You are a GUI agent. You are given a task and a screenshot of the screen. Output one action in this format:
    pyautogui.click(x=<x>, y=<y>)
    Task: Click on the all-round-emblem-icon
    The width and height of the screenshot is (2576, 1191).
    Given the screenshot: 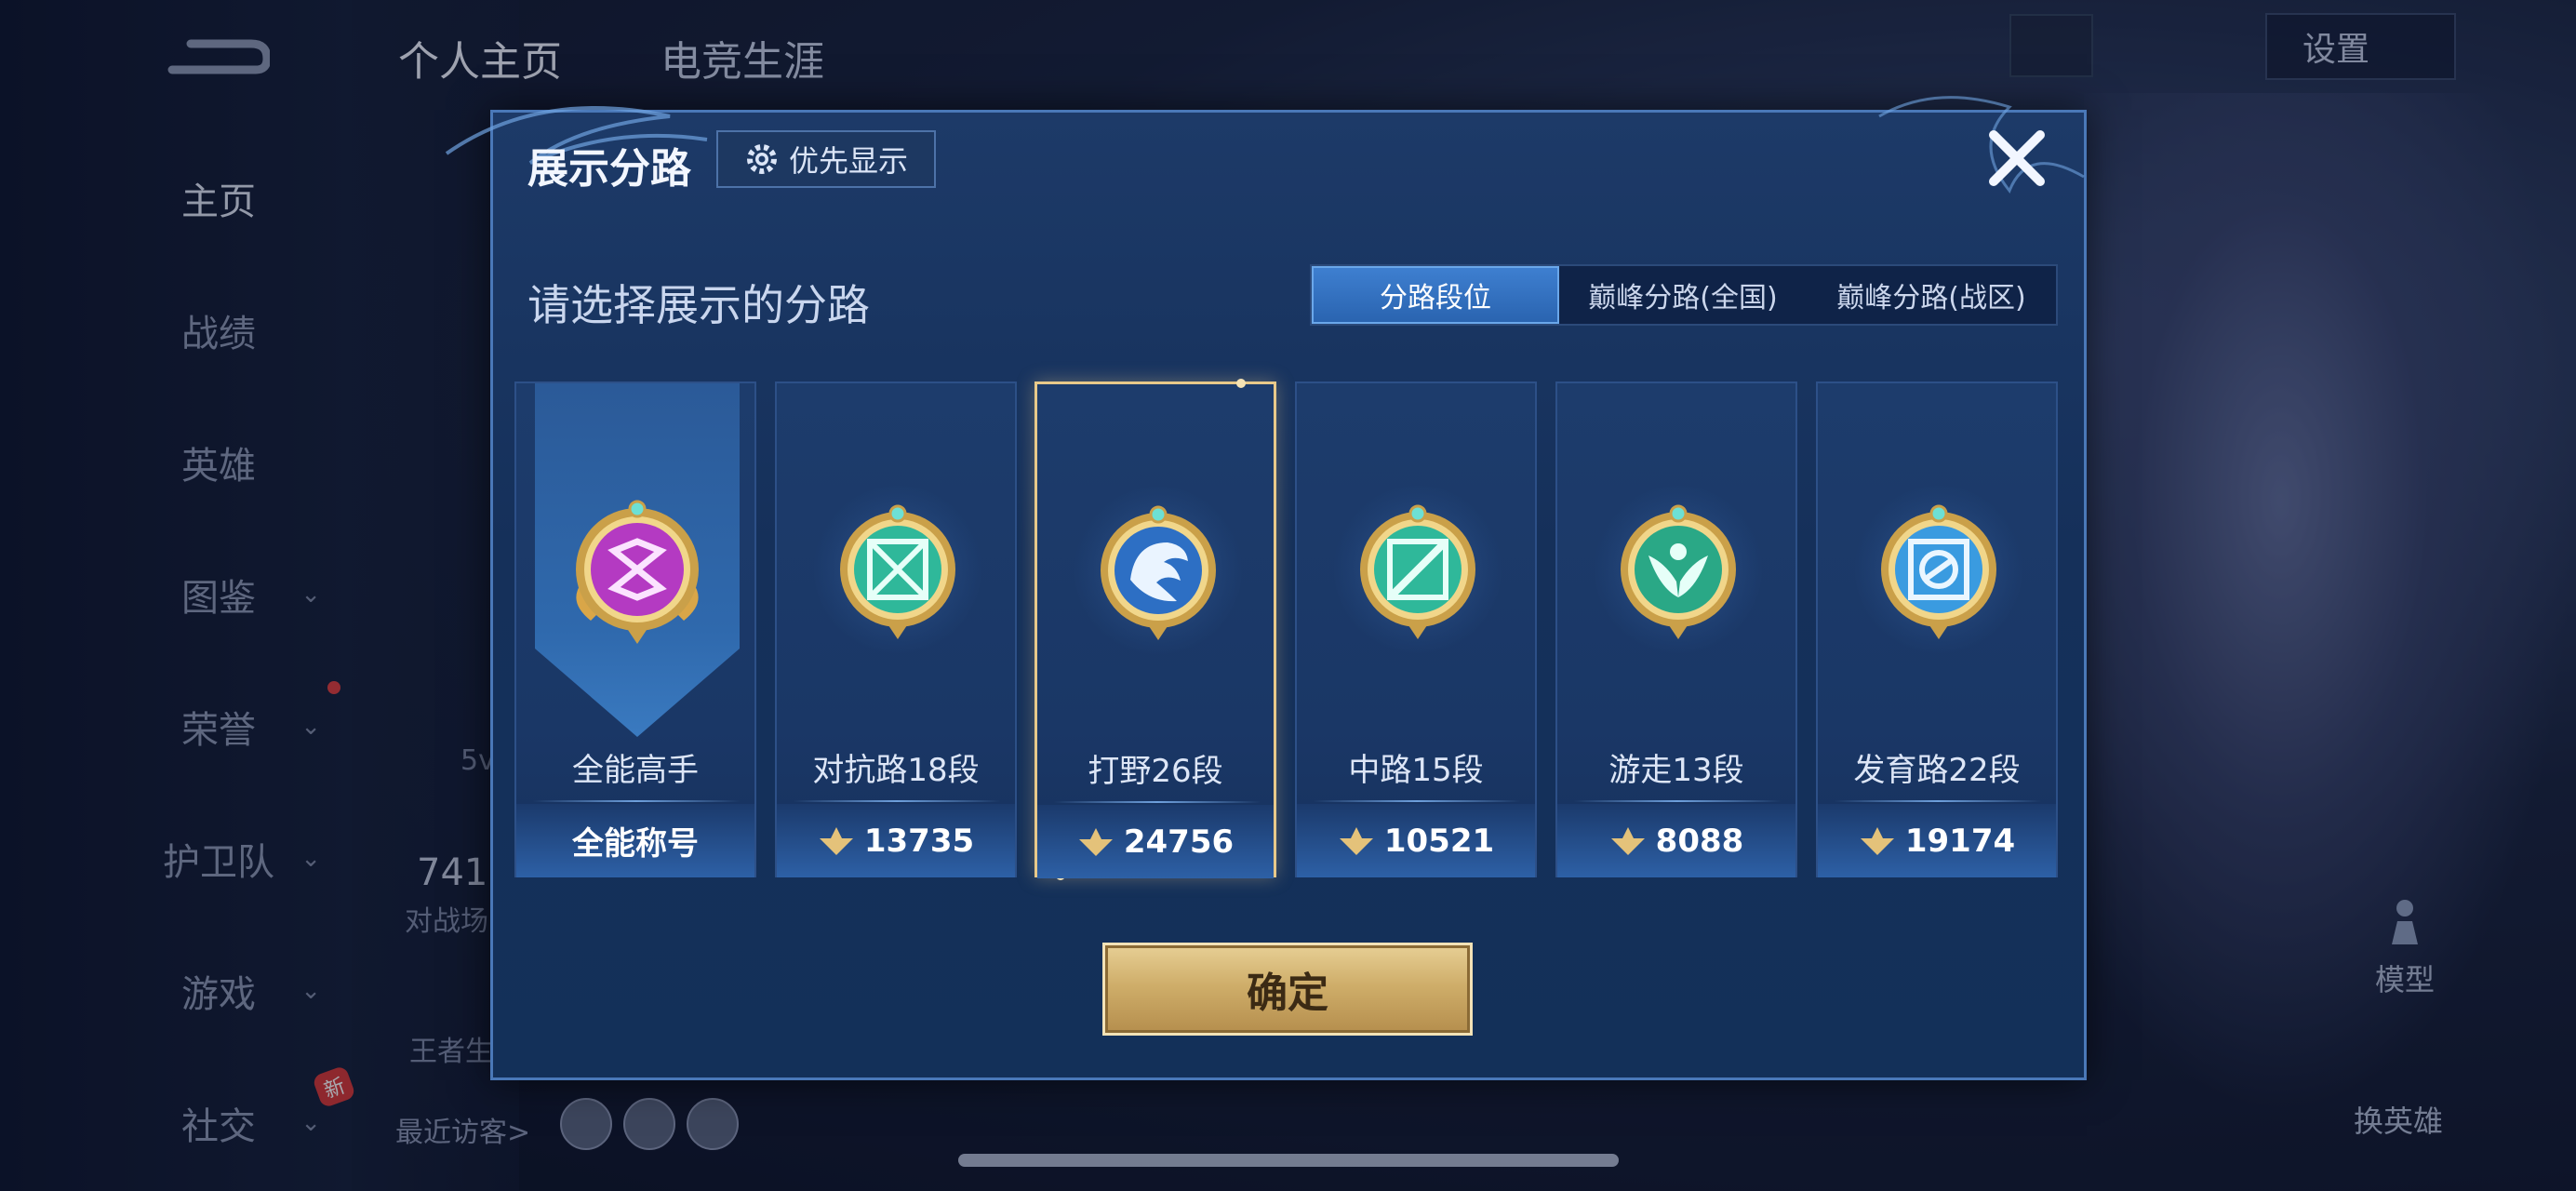 What is the action you would take?
    pyautogui.click(x=637, y=572)
    